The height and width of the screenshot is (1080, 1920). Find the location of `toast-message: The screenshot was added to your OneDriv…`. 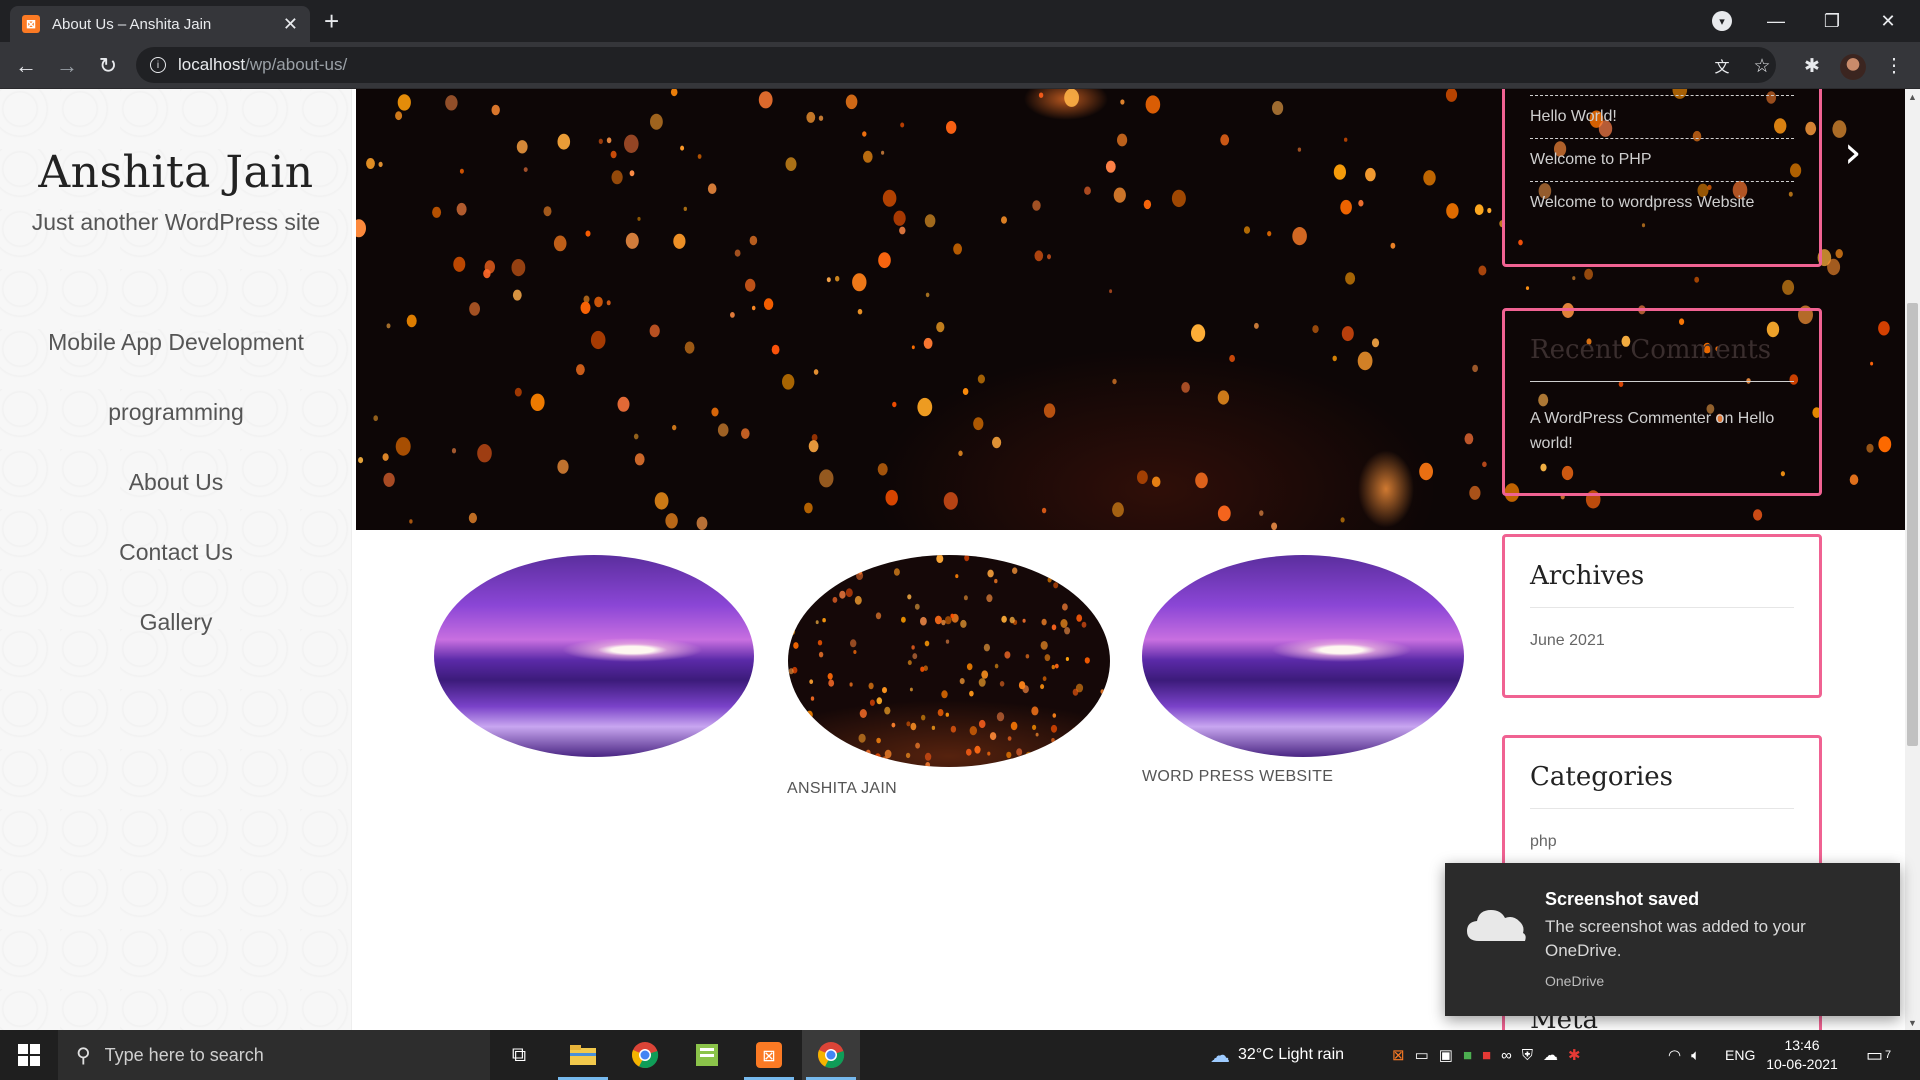

toast-message: The screenshot was added to your OneDriv… is located at coordinates (1675, 938).